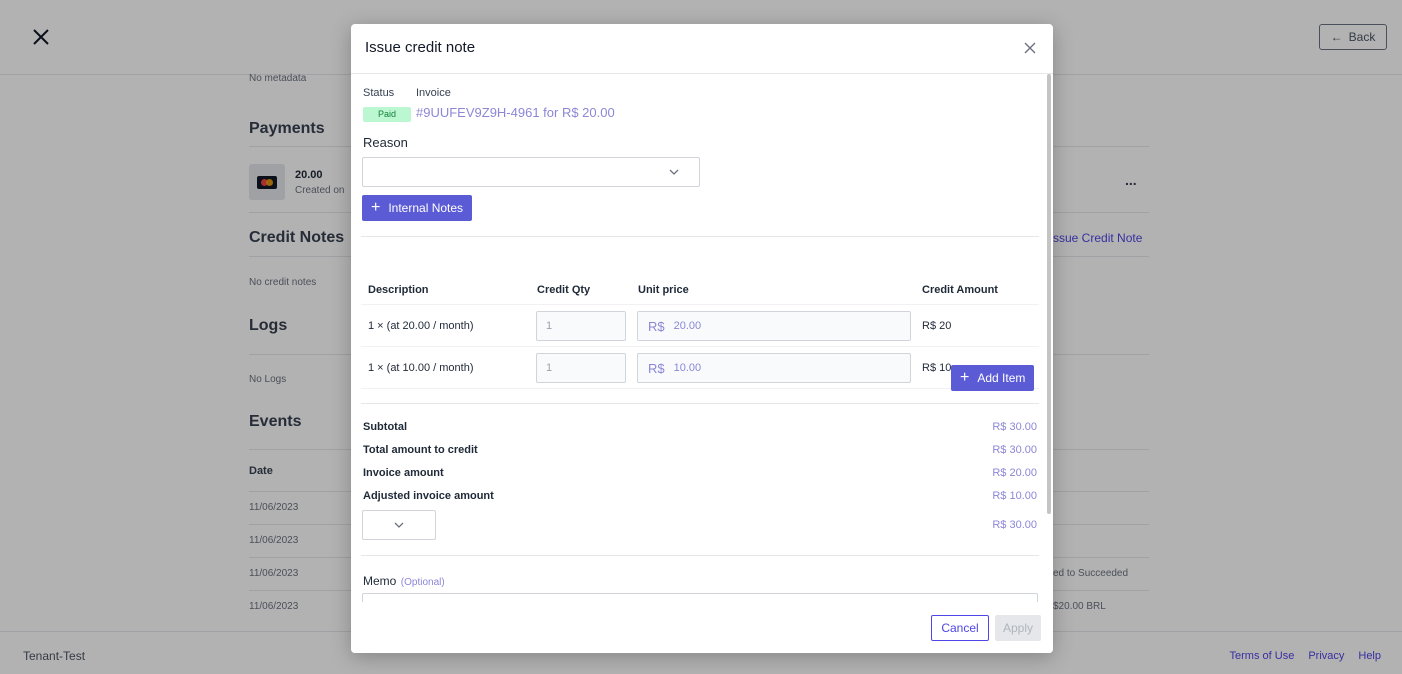  Describe the element at coordinates (385, 142) in the screenshot. I see `reason-label: Reason` at that location.